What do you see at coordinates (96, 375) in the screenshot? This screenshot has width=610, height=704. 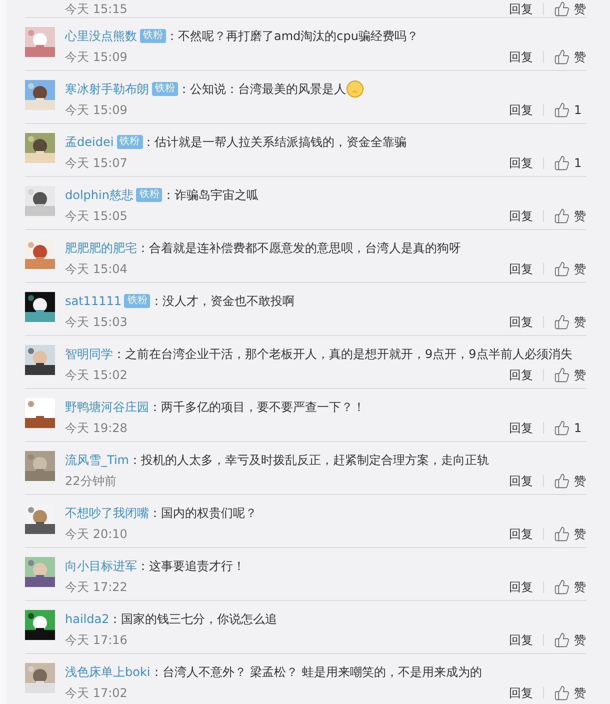 I see `comment-time: 今天 15:02` at bounding box center [96, 375].